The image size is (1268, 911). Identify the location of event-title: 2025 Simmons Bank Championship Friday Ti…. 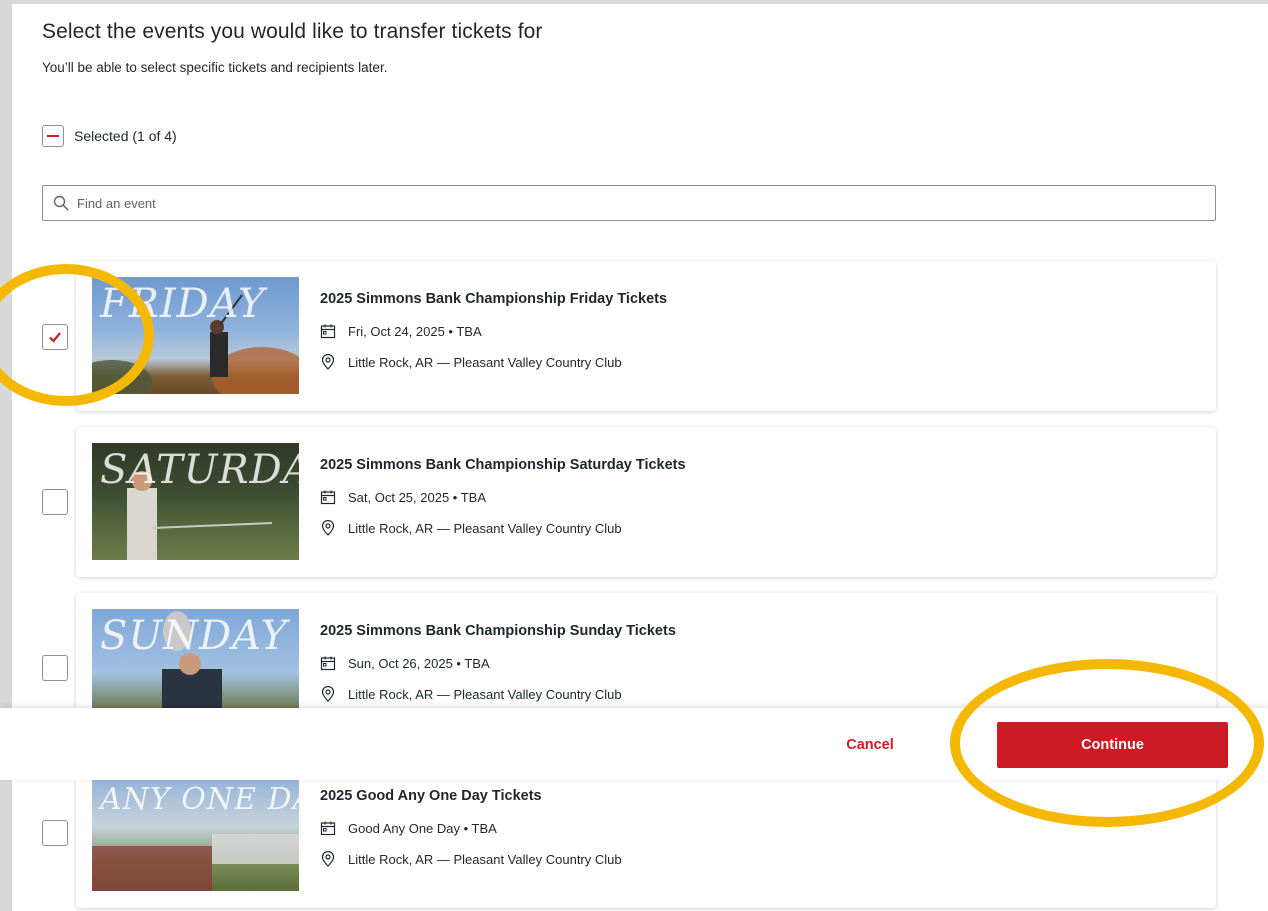
(494, 299).